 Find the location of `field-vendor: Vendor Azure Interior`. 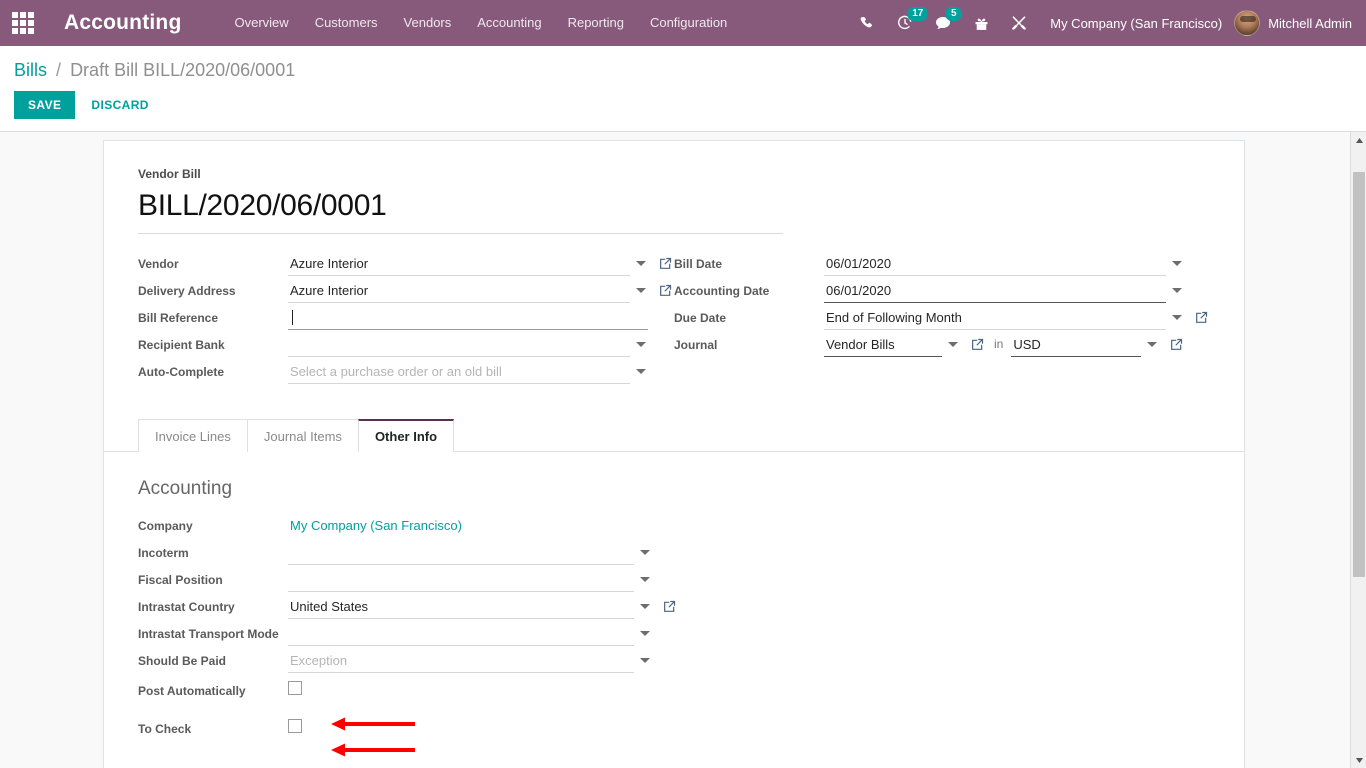

field-vendor: Vendor Azure Interior is located at coordinates (406, 263).